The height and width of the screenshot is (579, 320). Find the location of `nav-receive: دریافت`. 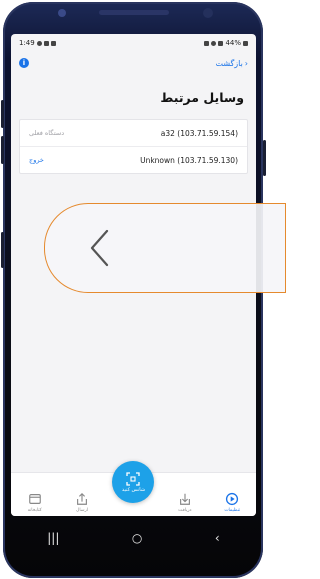

nav-receive: دریافت is located at coordinates (185, 502).